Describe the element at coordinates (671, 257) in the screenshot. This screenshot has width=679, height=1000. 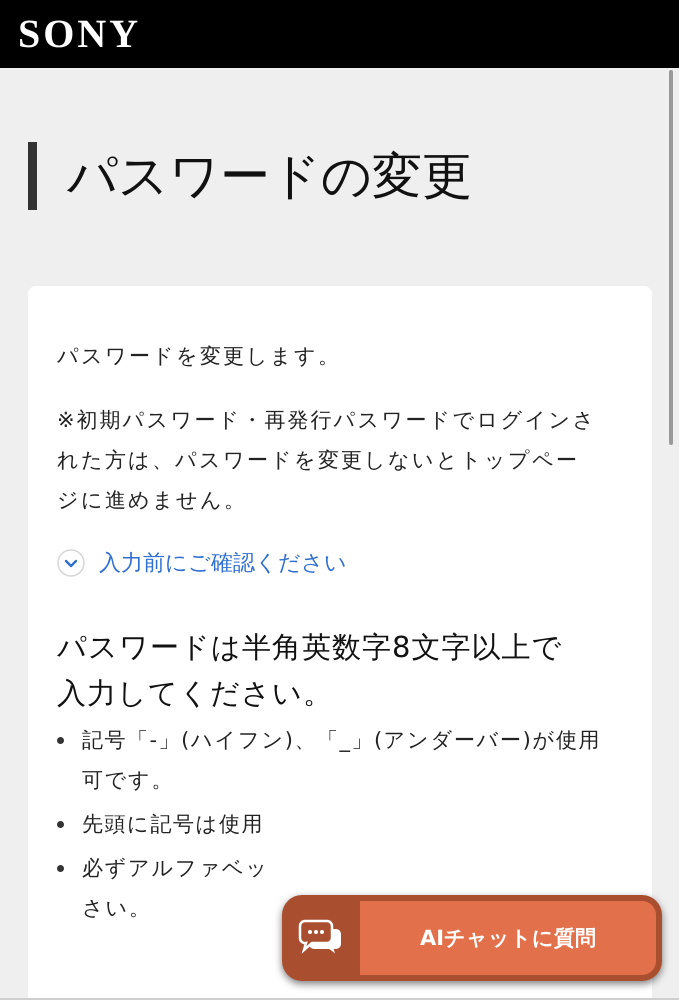
I see `scrollbar` at that location.